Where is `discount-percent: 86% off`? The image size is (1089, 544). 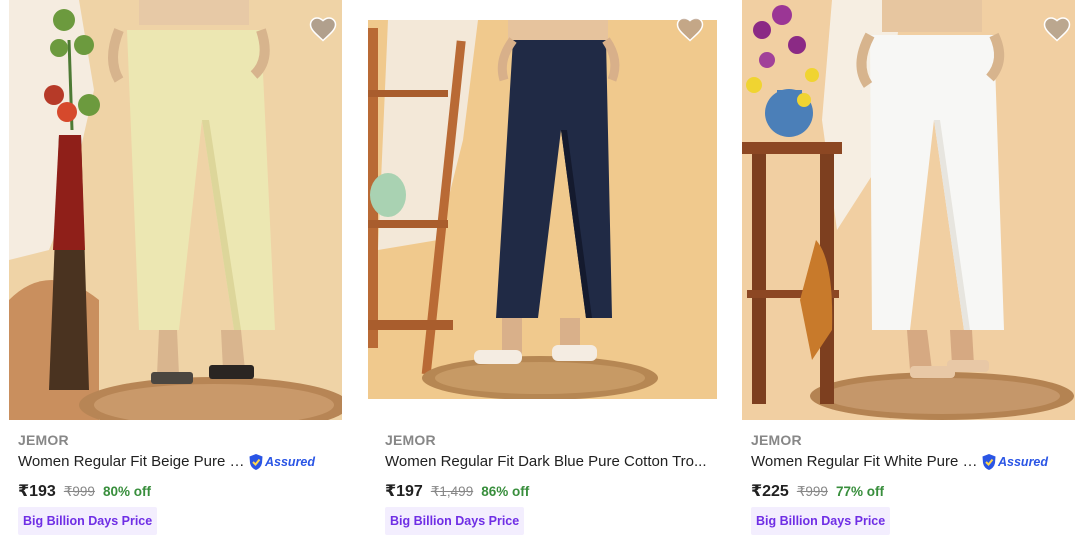
discount-percent: 86% off is located at coordinates (505, 491).